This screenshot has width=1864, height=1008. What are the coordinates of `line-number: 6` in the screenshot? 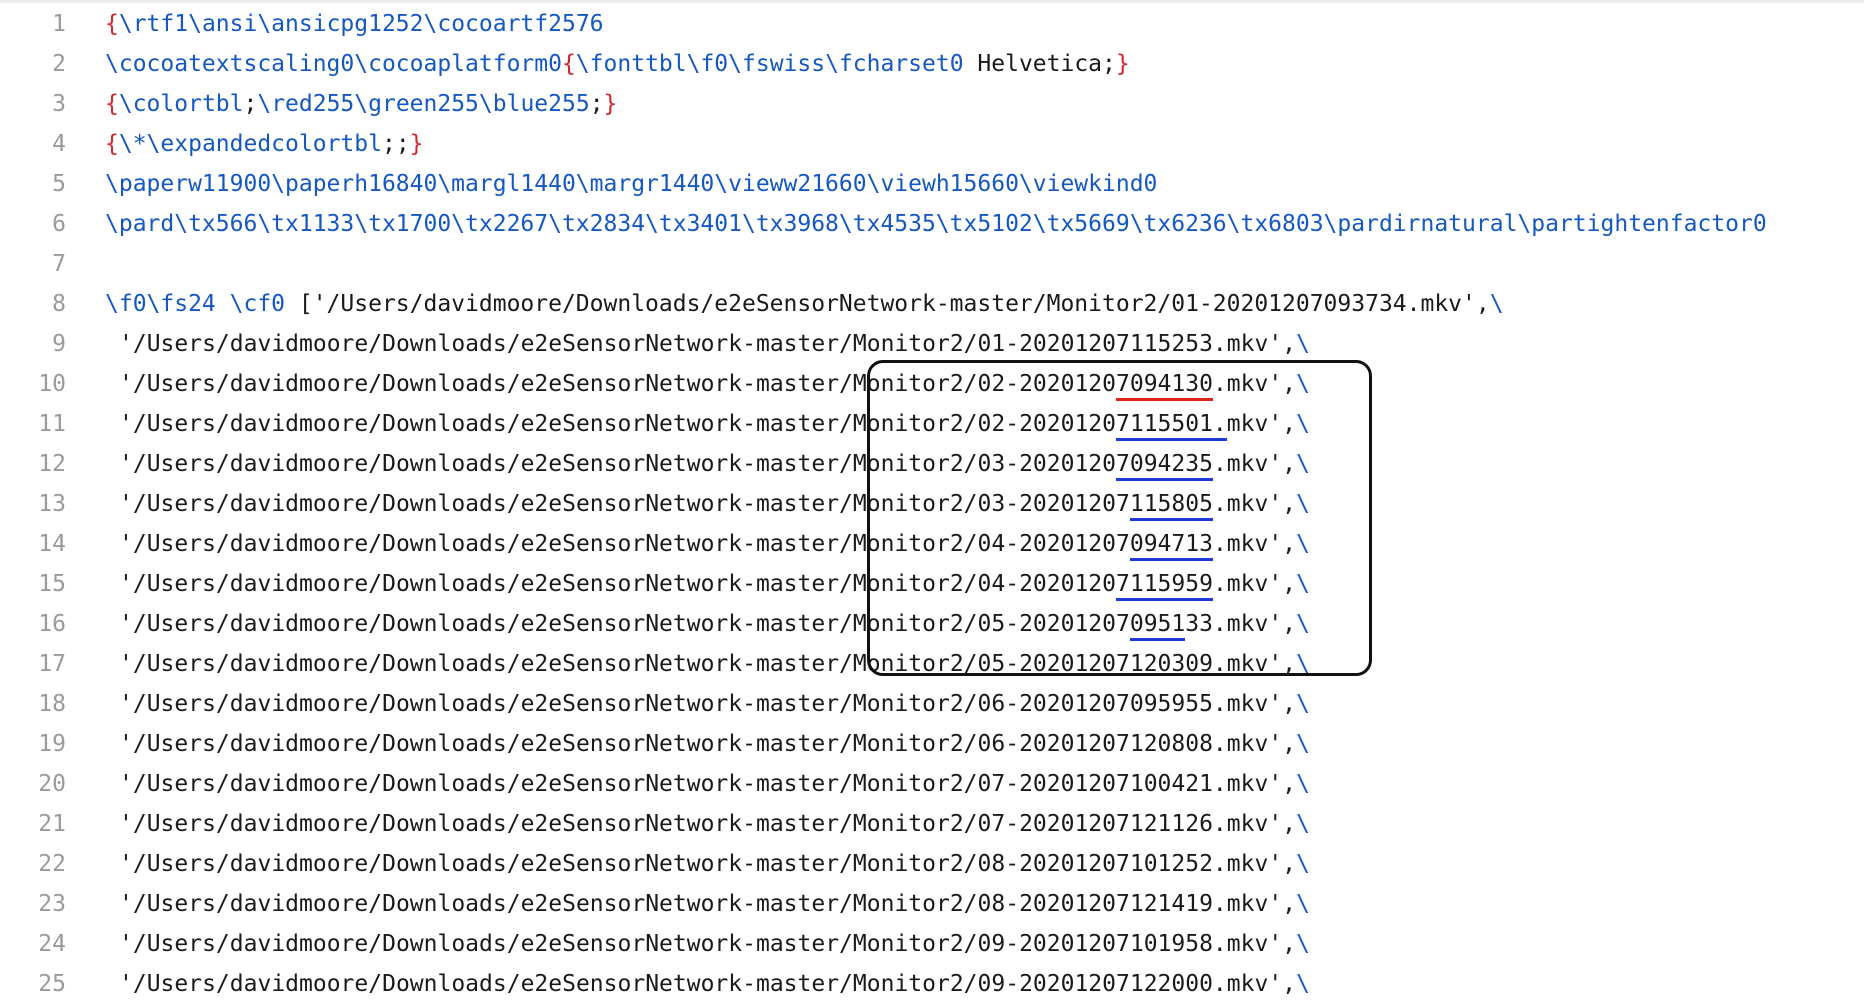 It's located at (59, 224).